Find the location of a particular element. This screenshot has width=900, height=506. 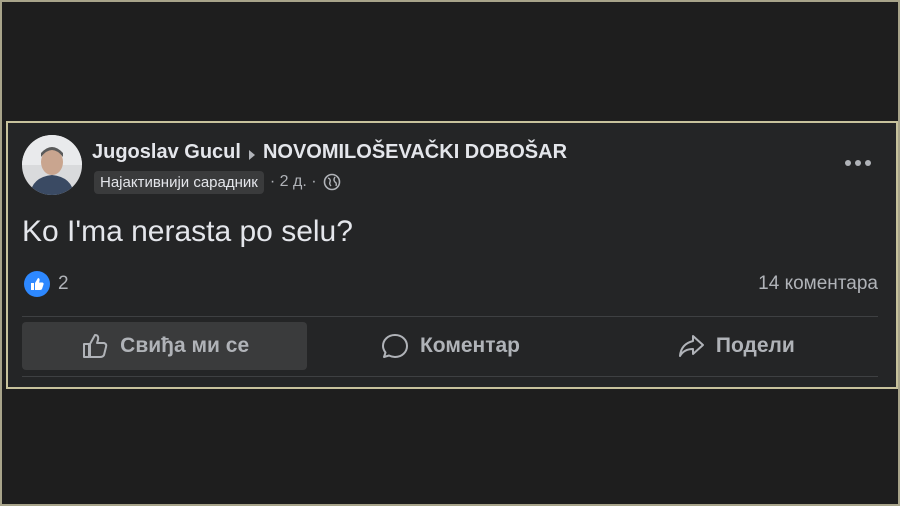

comment-button: Коментар is located at coordinates (449, 346).